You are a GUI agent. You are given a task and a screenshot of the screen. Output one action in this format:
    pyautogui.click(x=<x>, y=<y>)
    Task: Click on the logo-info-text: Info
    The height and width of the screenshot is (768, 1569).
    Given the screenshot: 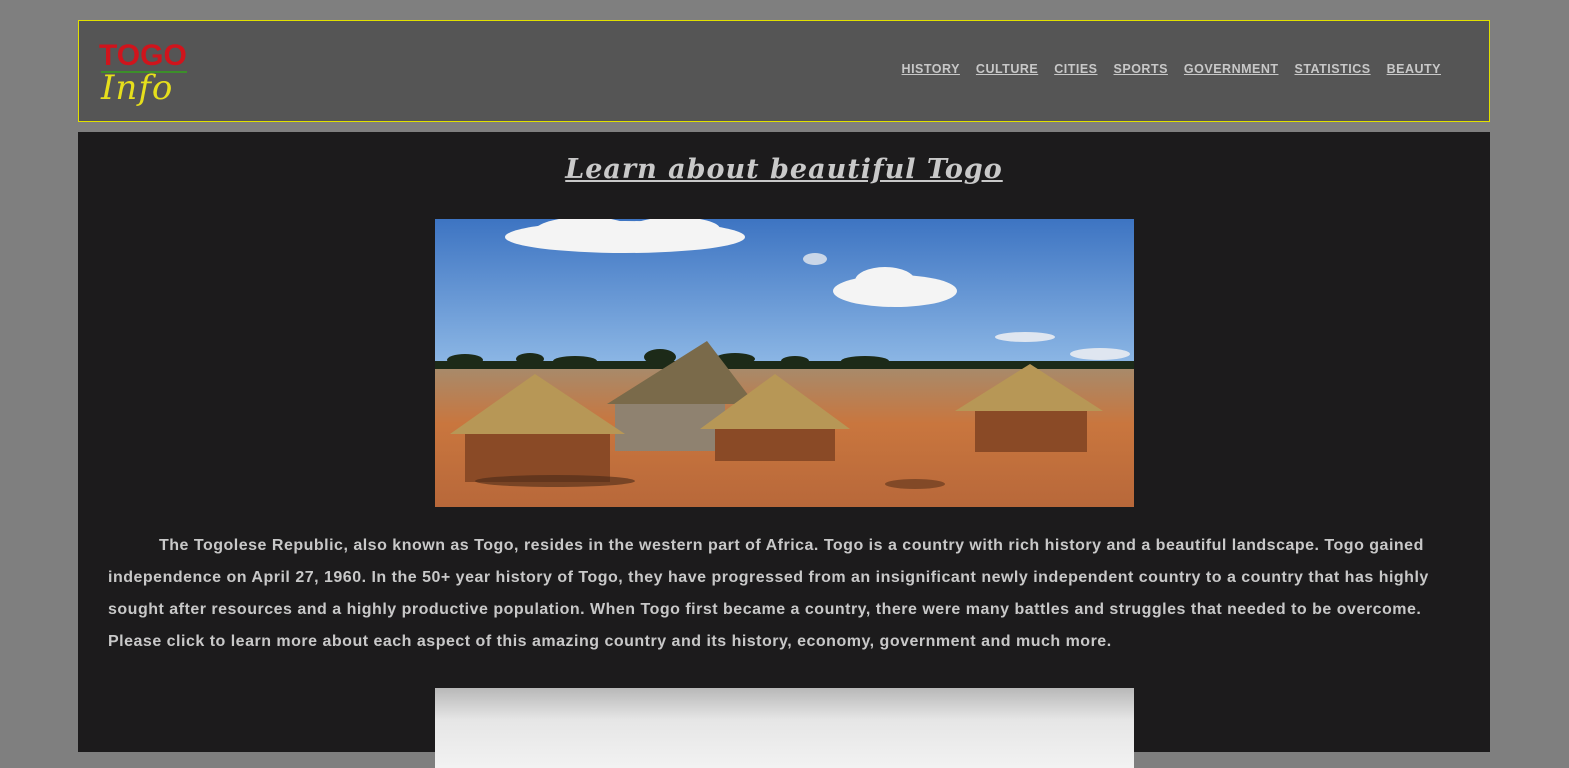 What is the action you would take?
    pyautogui.click(x=137, y=88)
    